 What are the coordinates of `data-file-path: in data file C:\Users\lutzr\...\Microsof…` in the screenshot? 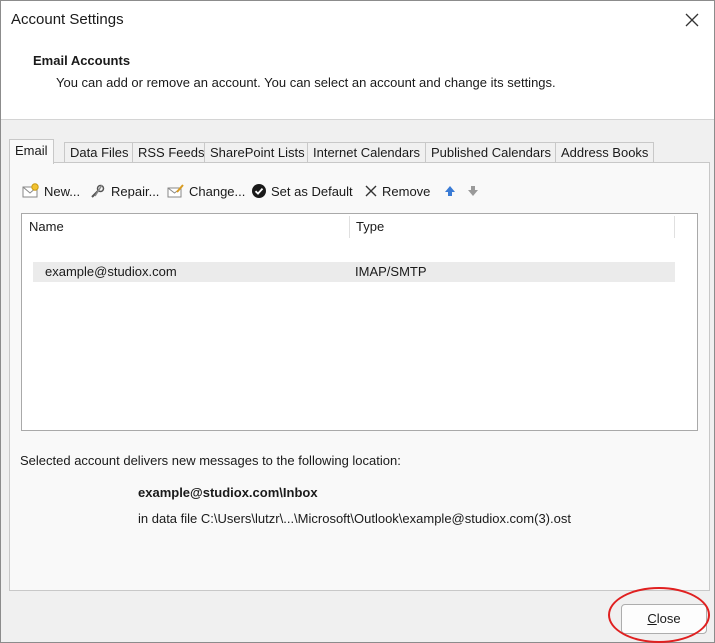 It's located at (354, 518).